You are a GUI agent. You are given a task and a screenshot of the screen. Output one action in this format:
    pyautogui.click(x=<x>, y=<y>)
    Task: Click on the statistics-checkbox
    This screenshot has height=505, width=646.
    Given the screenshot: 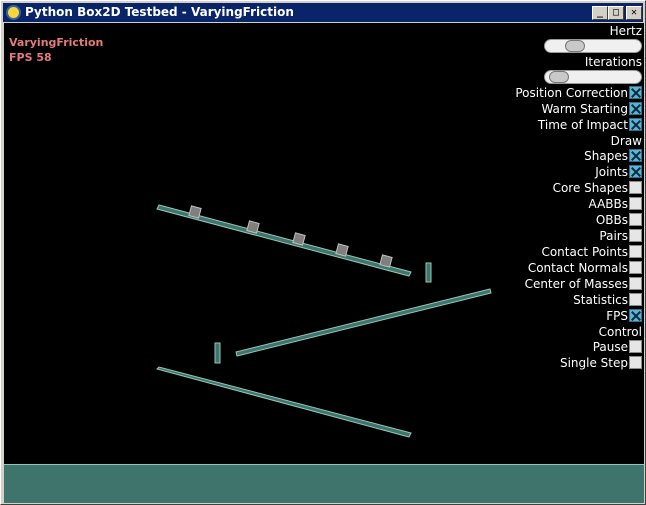 What is the action you would take?
    pyautogui.click(x=635, y=299)
    